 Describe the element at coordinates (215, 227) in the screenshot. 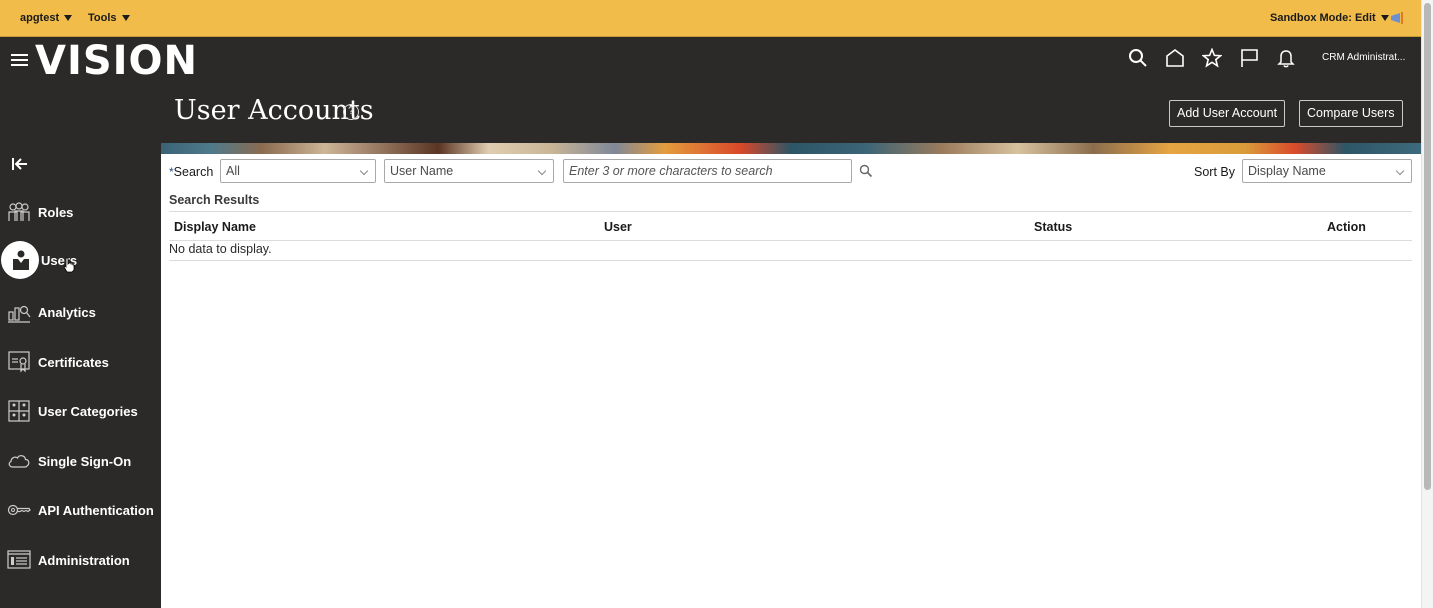

I see `column-header-display-name: Display Name` at that location.